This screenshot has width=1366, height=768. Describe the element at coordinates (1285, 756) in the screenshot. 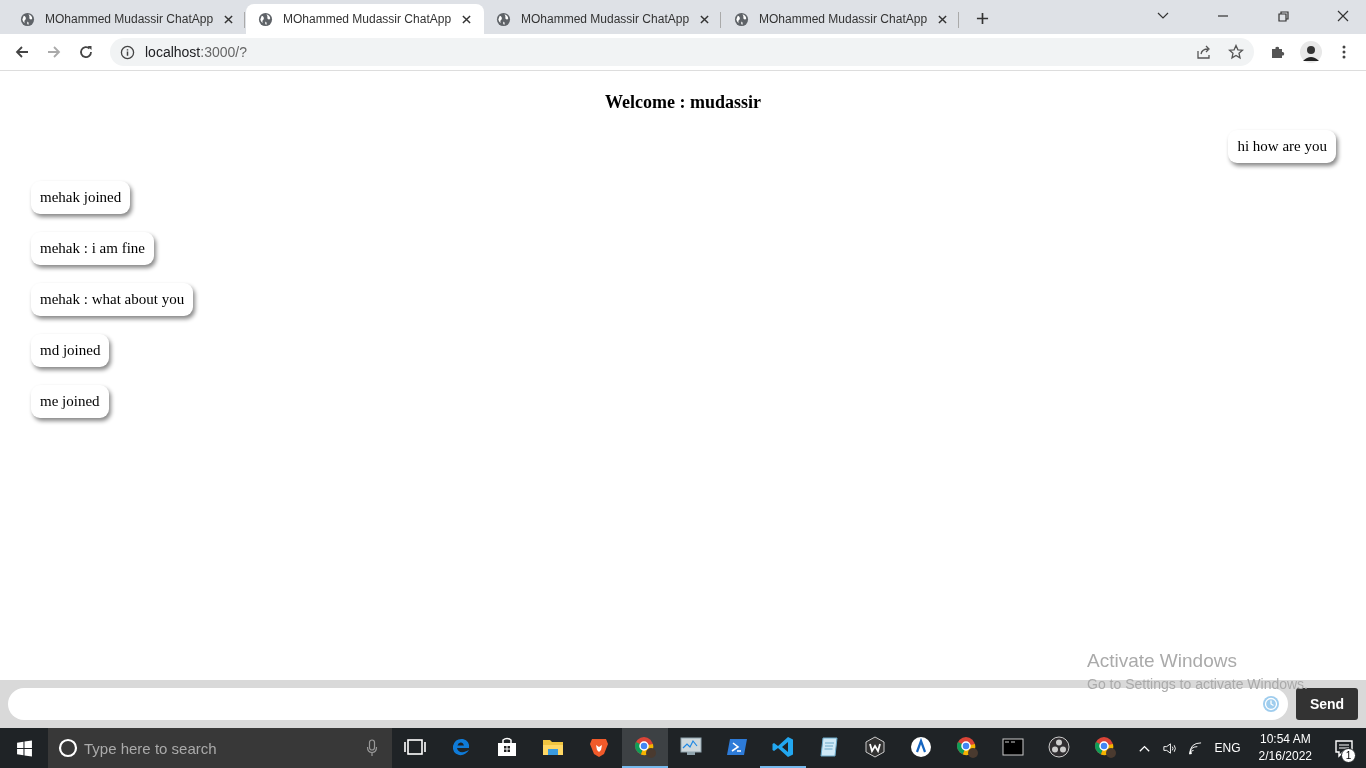

I see `clock-date: 2/16/2022` at that location.